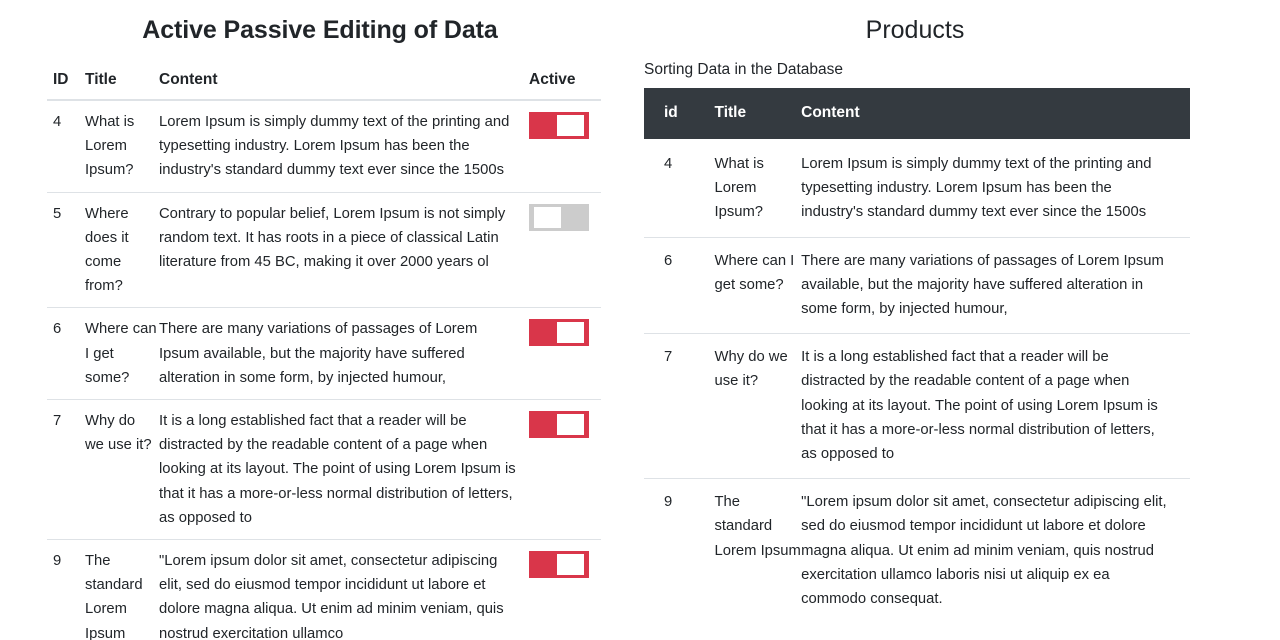  What do you see at coordinates (66, 86) in the screenshot?
I see `column-header-id: ID` at bounding box center [66, 86].